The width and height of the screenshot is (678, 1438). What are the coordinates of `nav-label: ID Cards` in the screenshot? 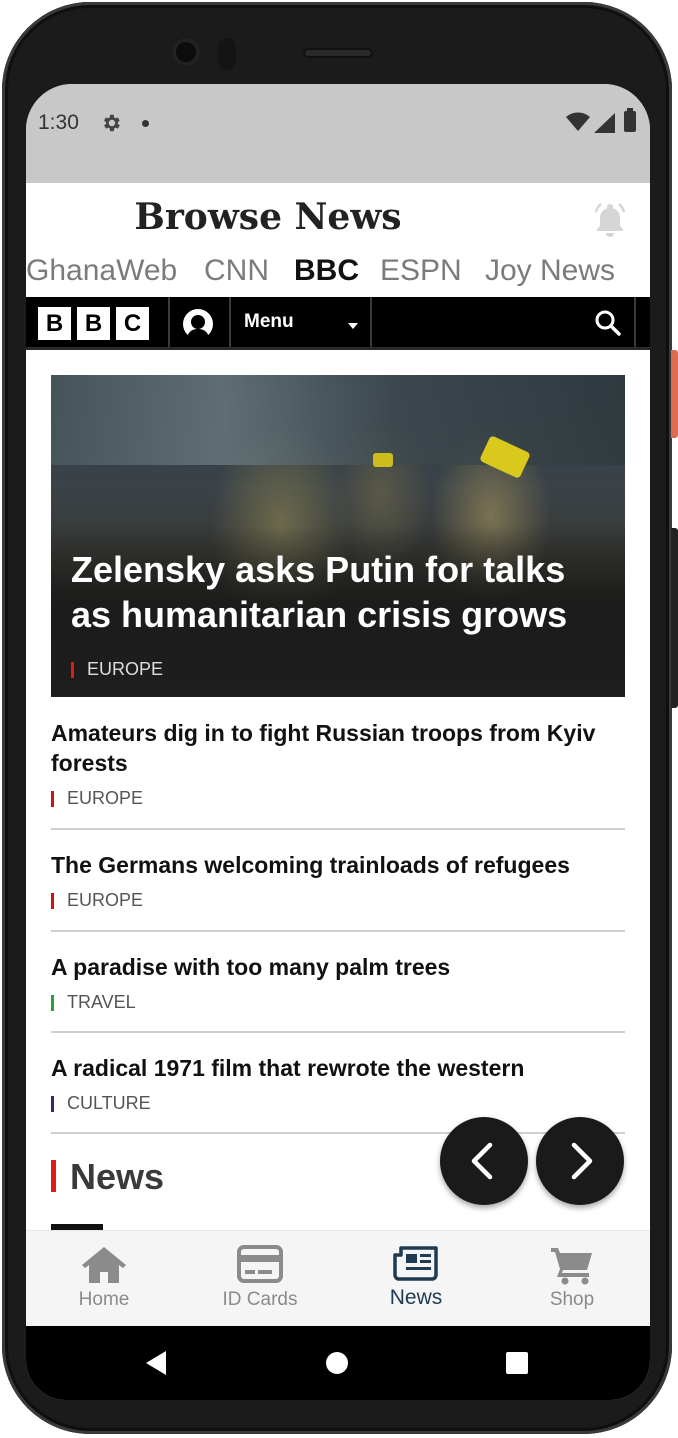 It's located at (260, 1299).